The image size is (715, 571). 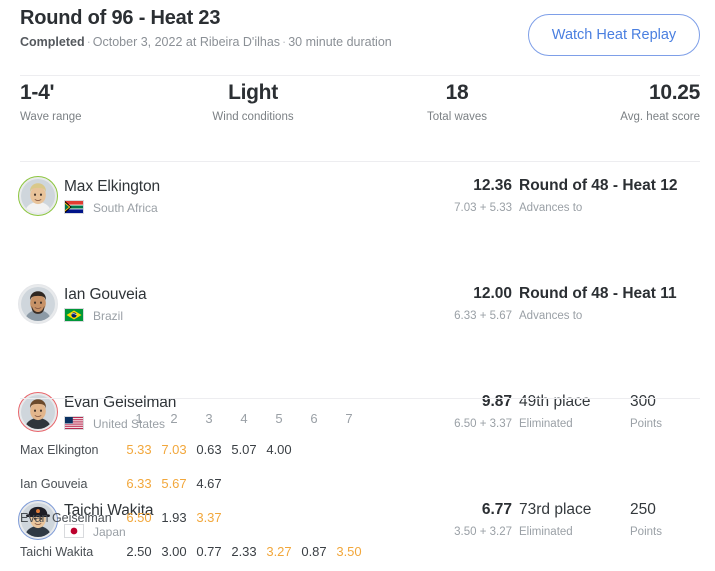 I want to click on divider-stats, so click(x=360, y=161).